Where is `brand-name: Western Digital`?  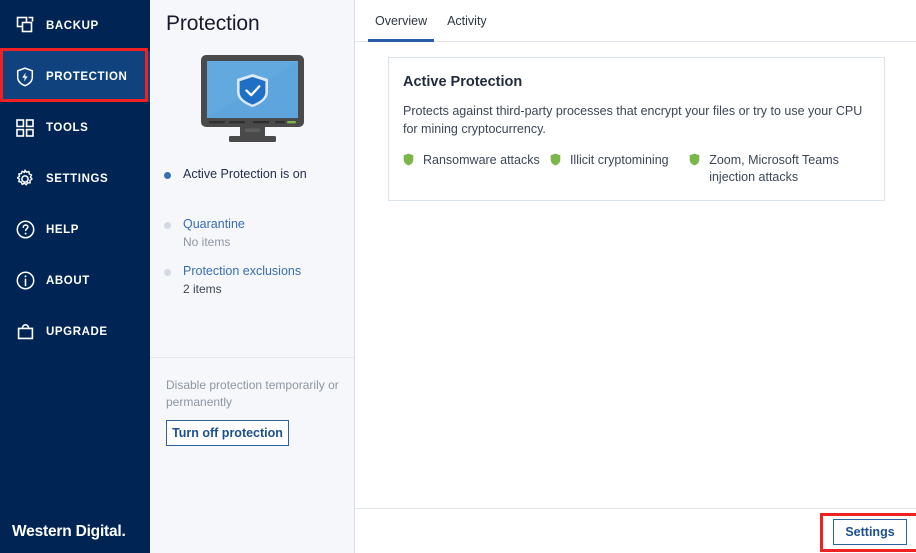
brand-name: Western Digital is located at coordinates (67, 531).